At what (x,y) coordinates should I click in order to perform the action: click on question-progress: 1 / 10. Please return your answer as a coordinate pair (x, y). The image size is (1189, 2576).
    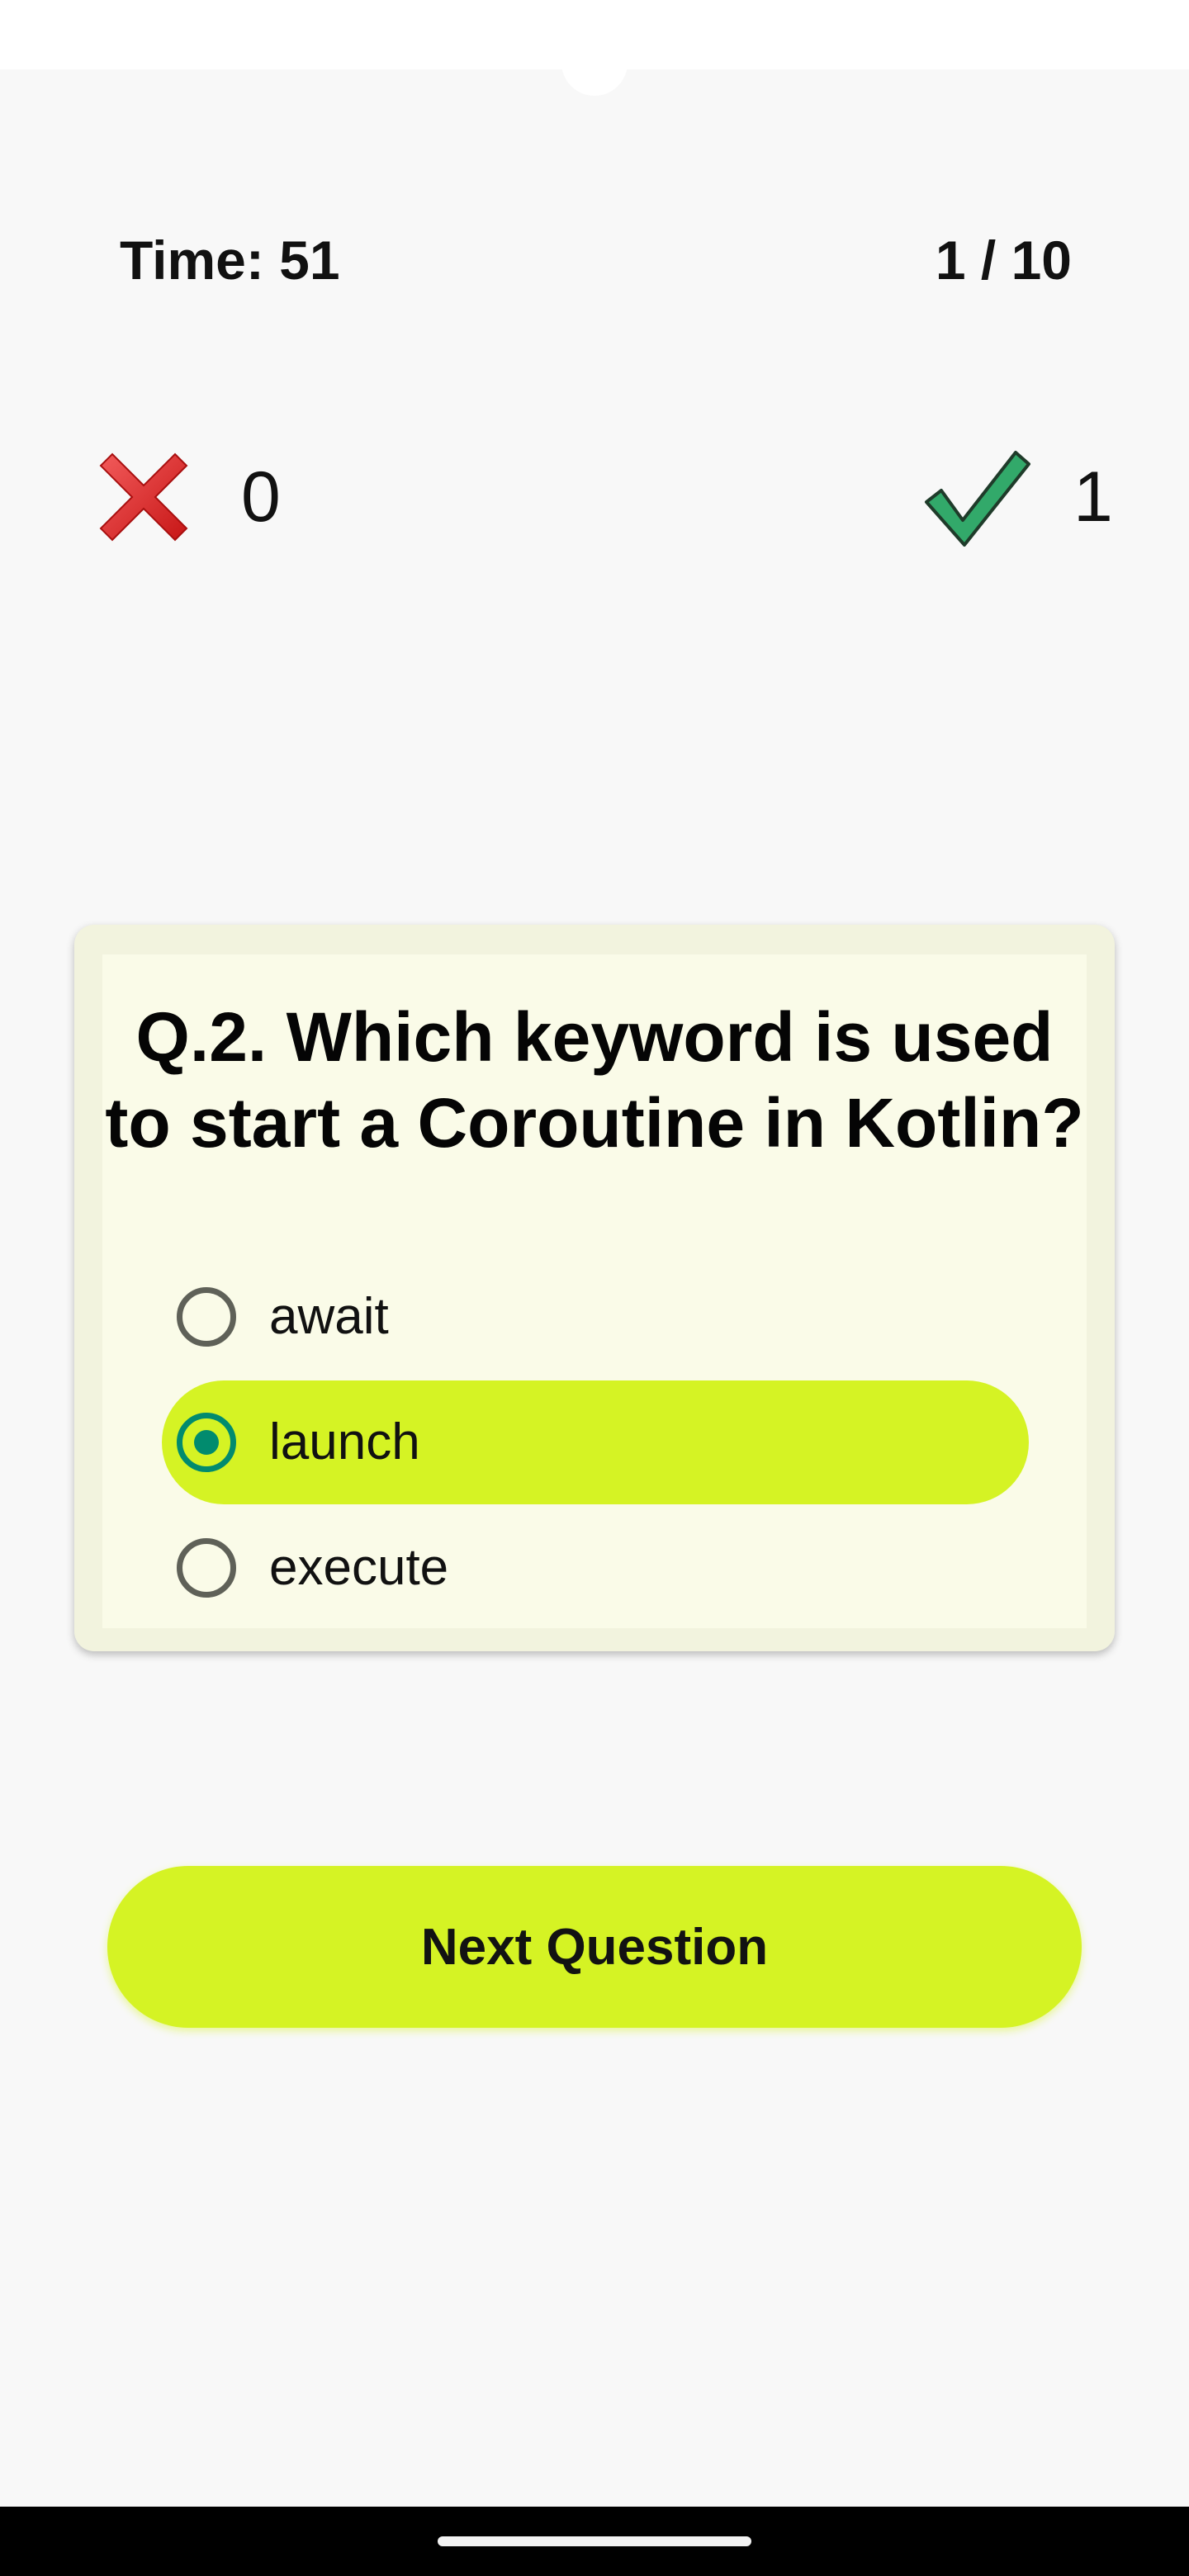
    Looking at the image, I should click on (1003, 260).